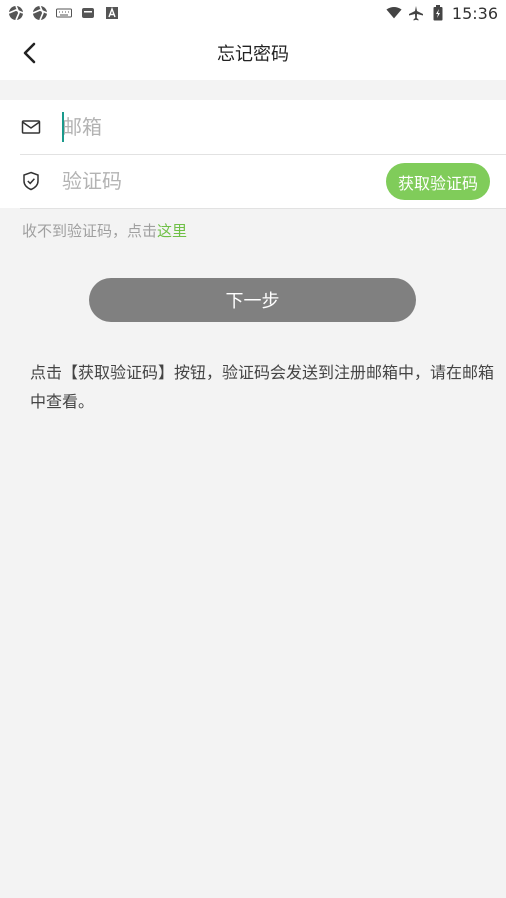  I want to click on status-time: 15:36, so click(474, 13).